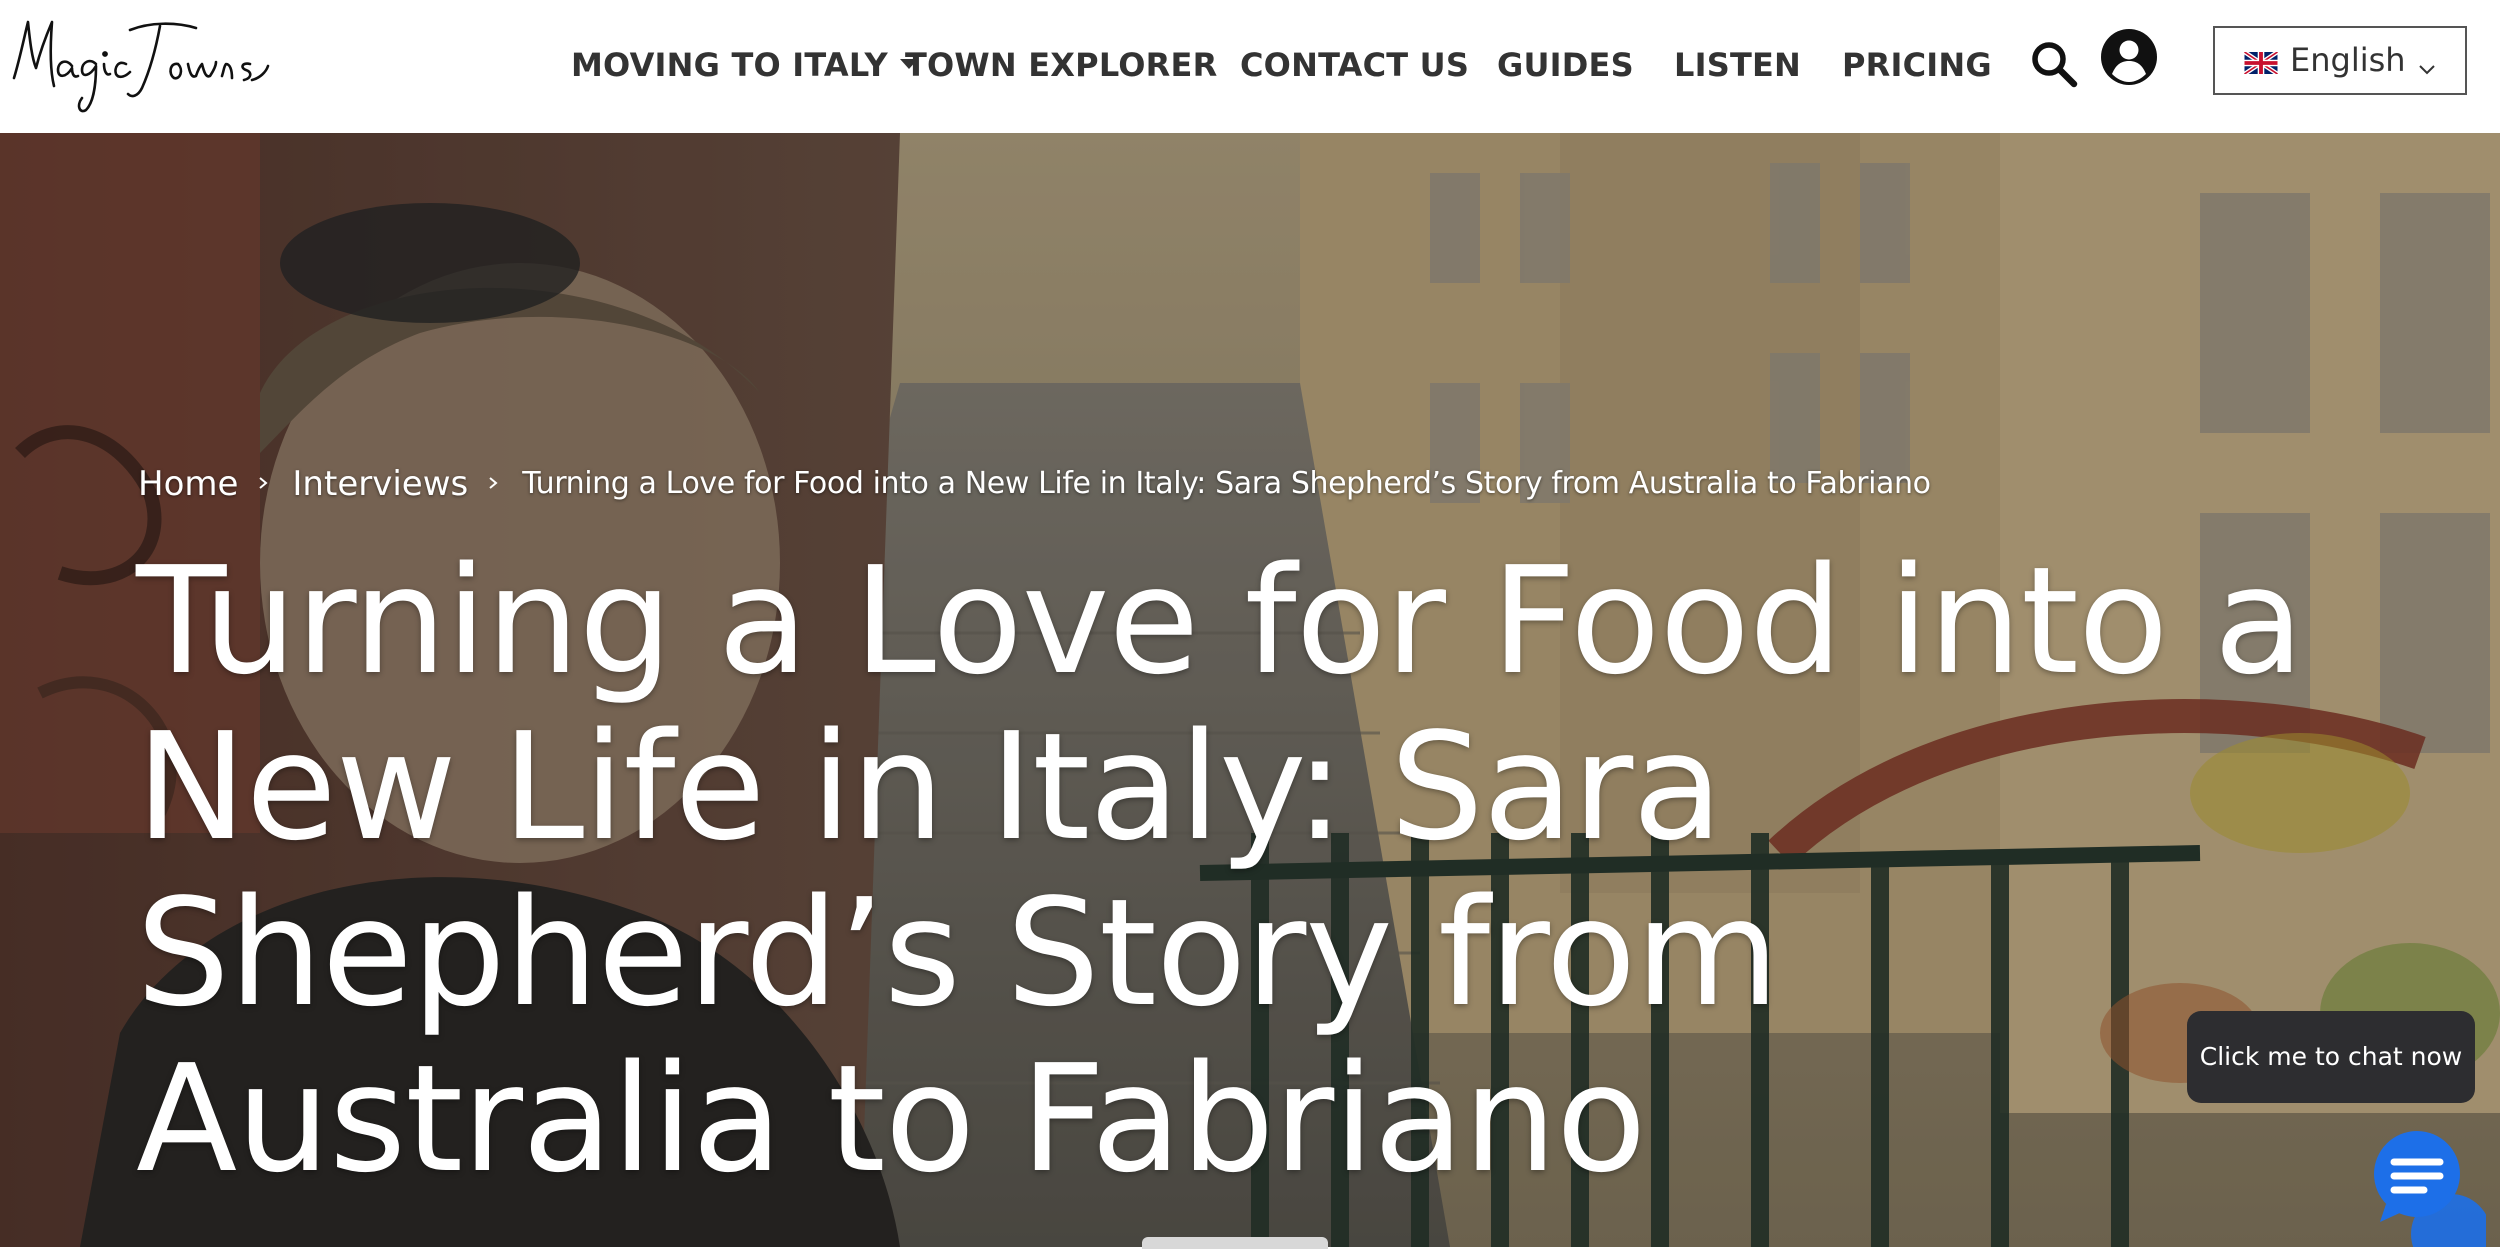 The height and width of the screenshot is (1249, 2500). I want to click on nav-contact-us: CONTACT US, so click(1354, 65).